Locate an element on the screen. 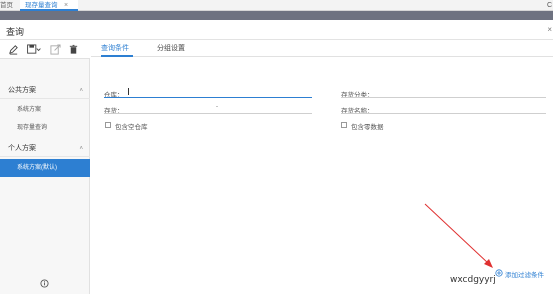  info-icon is located at coordinates (44, 283).